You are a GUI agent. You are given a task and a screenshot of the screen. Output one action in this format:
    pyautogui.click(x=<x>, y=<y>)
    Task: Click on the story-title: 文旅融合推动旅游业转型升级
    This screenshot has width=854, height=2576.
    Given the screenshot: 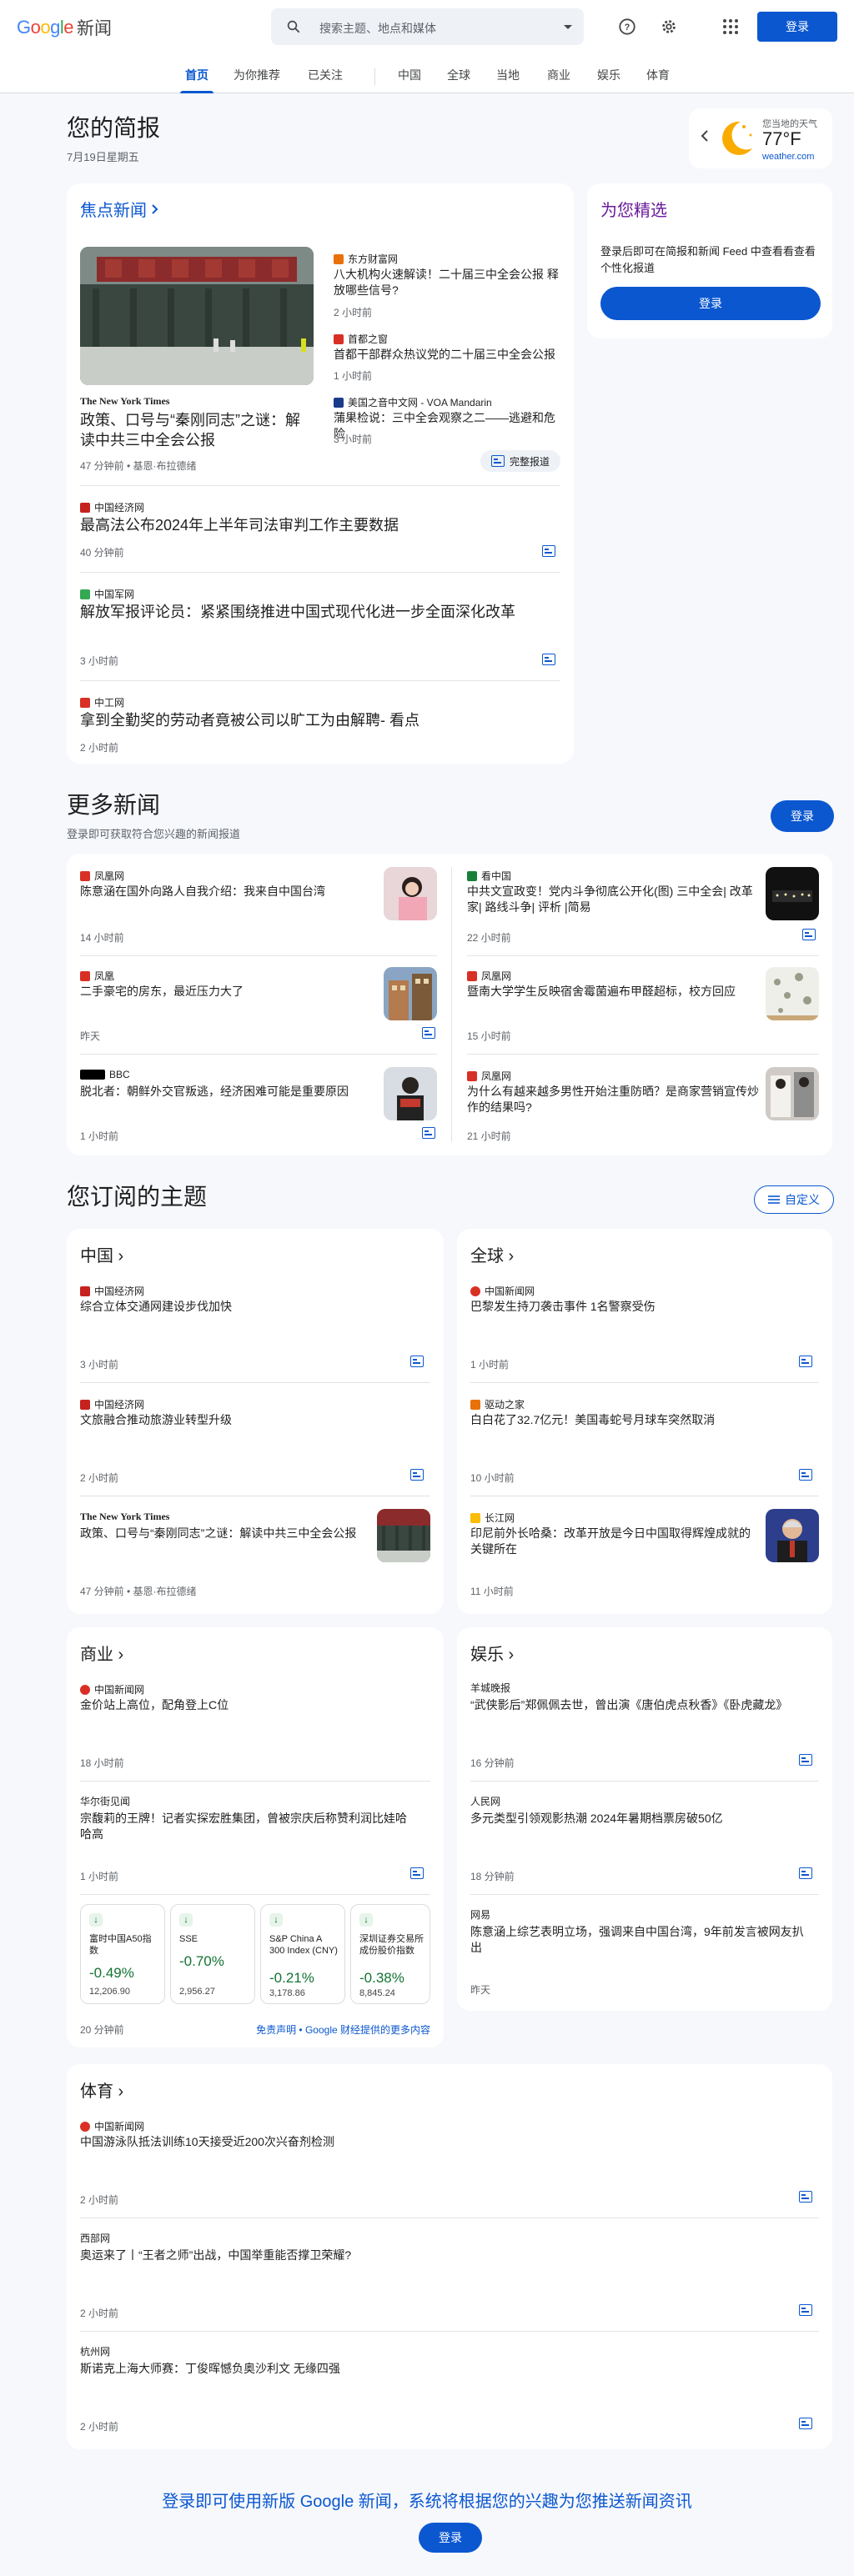 What is the action you would take?
    pyautogui.click(x=247, y=1420)
    